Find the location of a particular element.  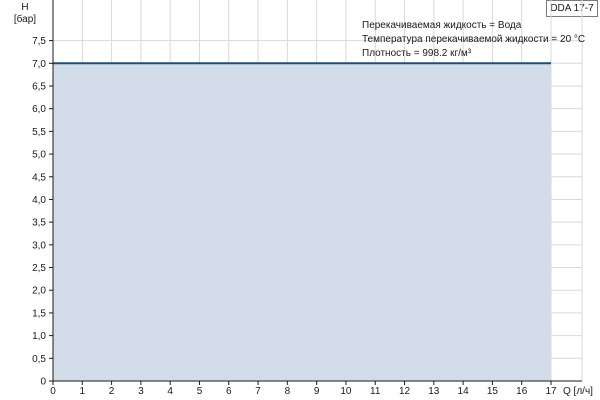

x-tick-label: 4 is located at coordinates (170, 391).